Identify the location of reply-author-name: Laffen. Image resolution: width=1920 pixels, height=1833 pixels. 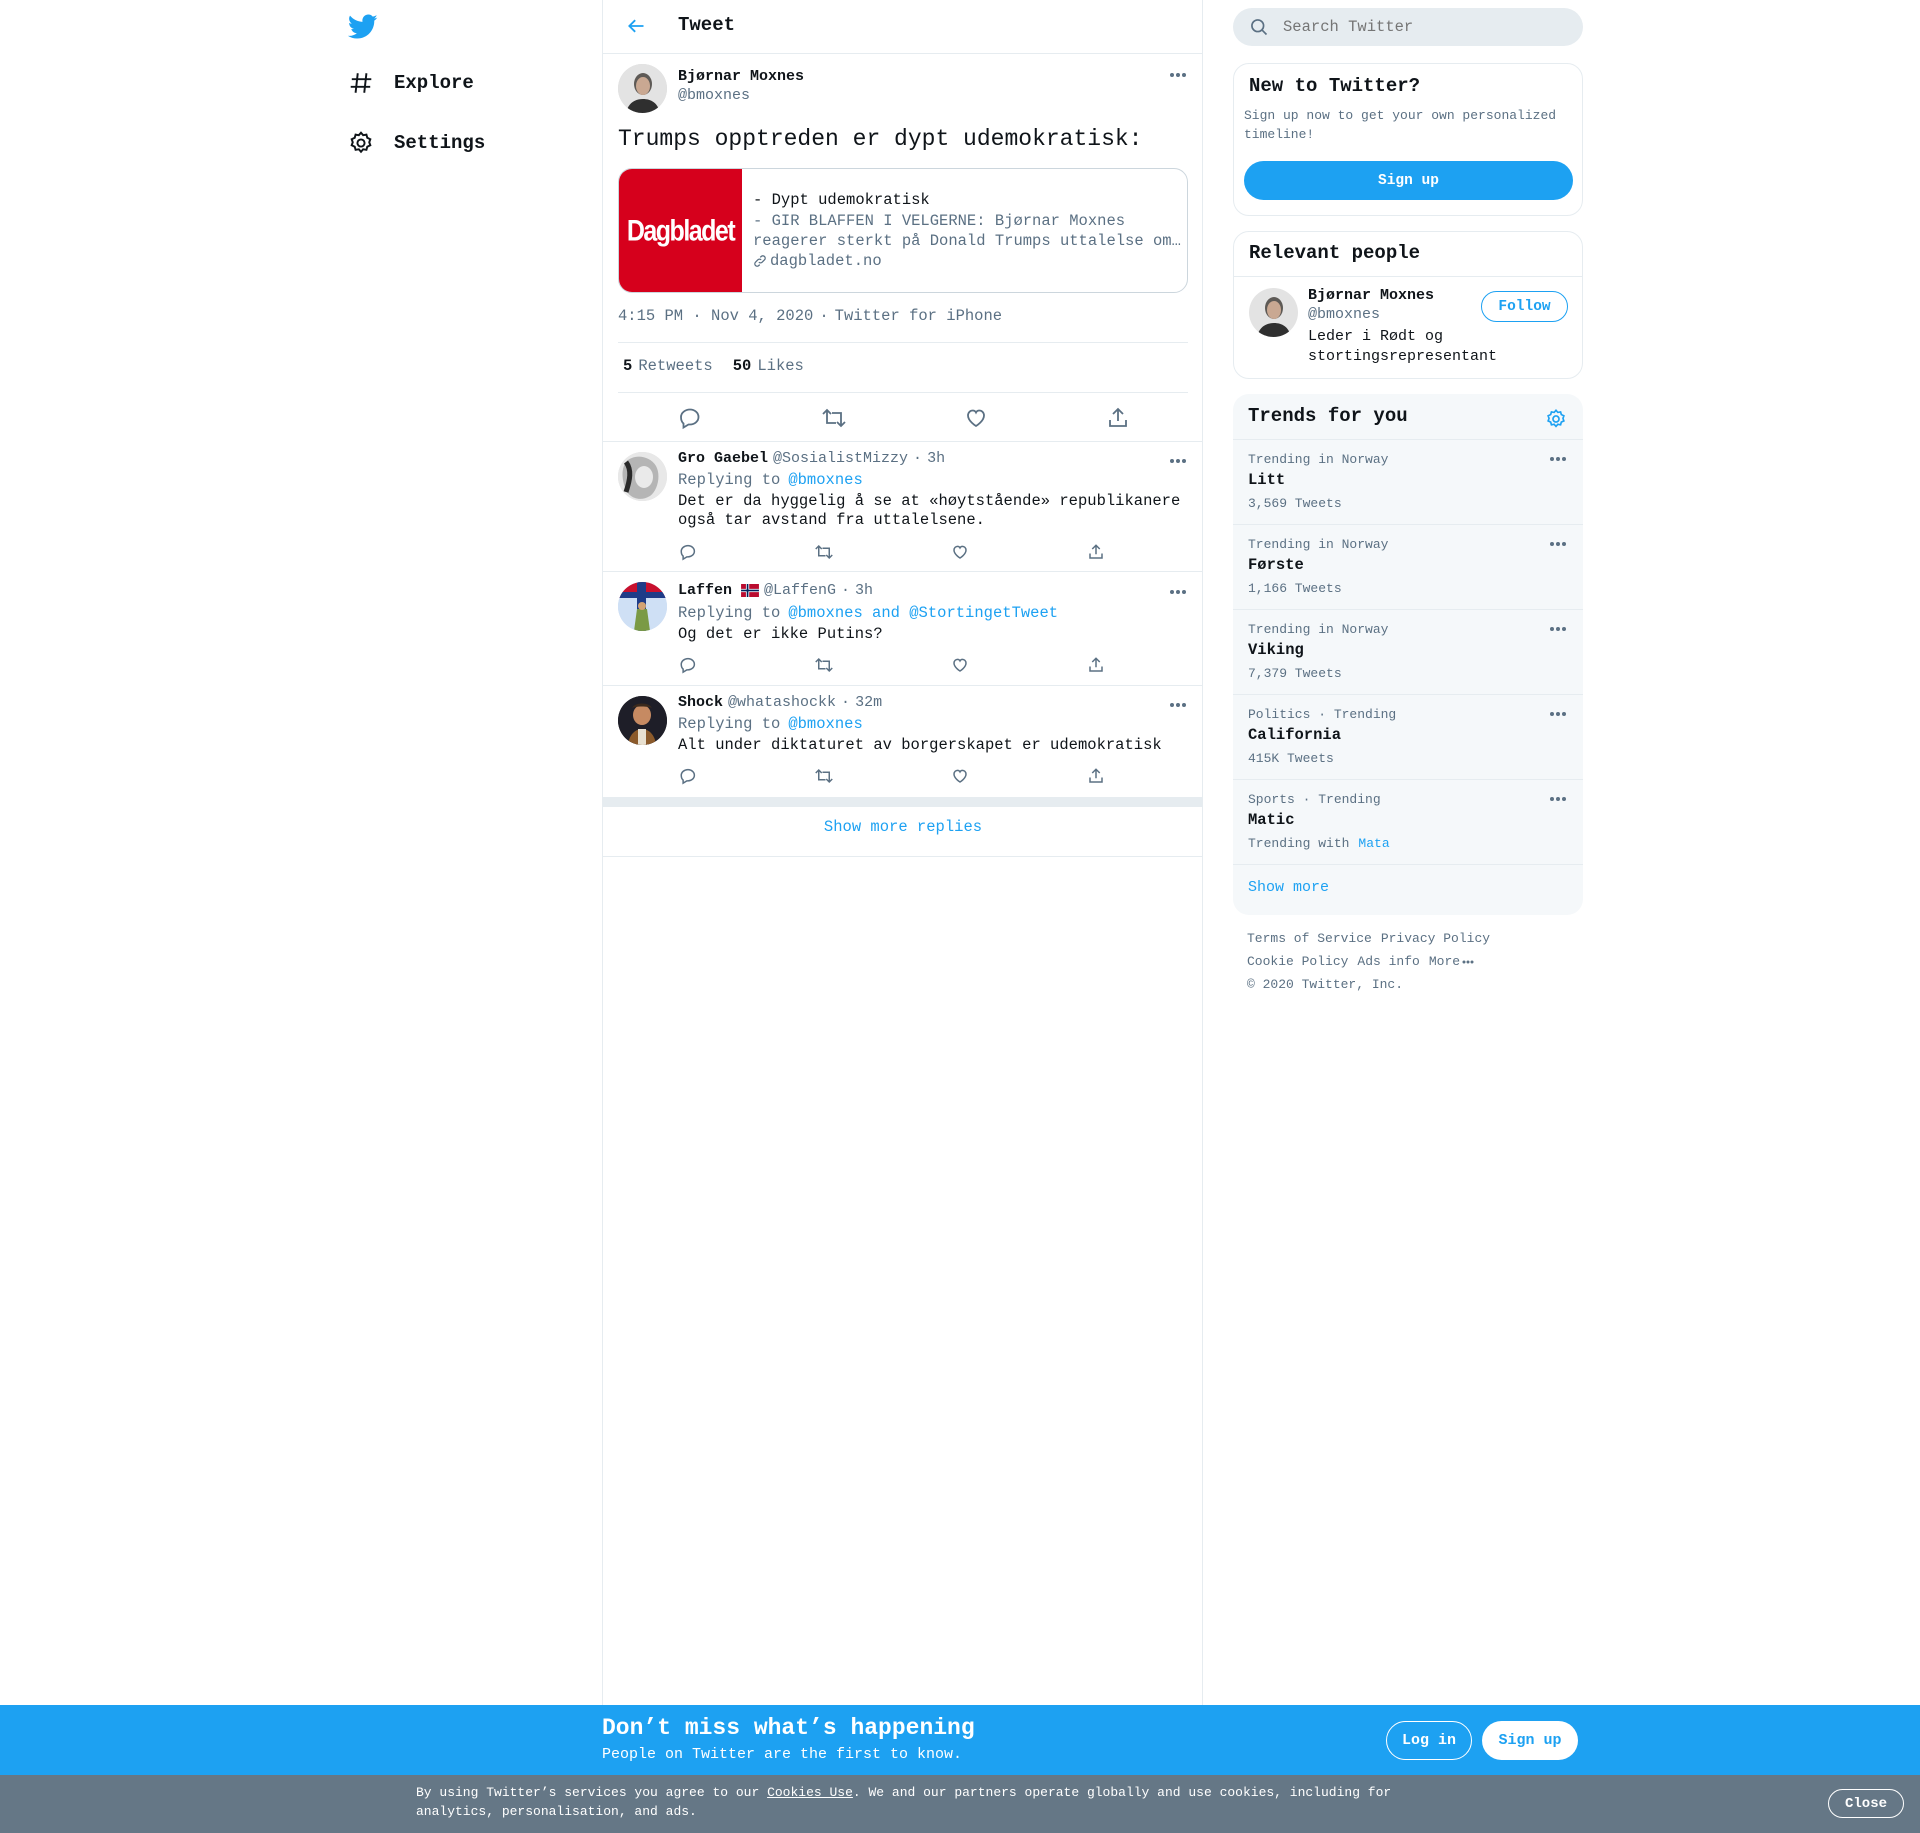
(705, 590).